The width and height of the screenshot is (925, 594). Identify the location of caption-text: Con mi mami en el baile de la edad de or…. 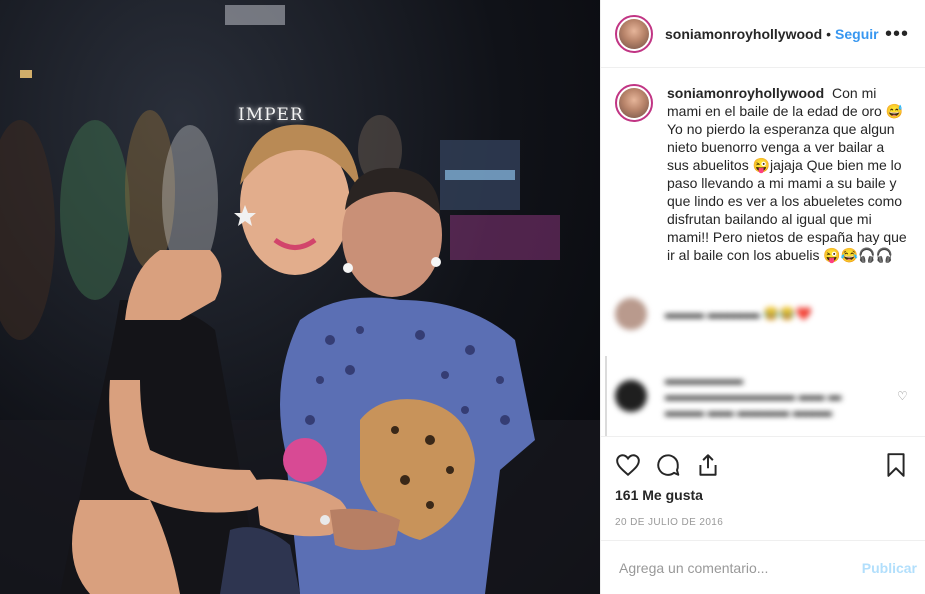
(787, 174).